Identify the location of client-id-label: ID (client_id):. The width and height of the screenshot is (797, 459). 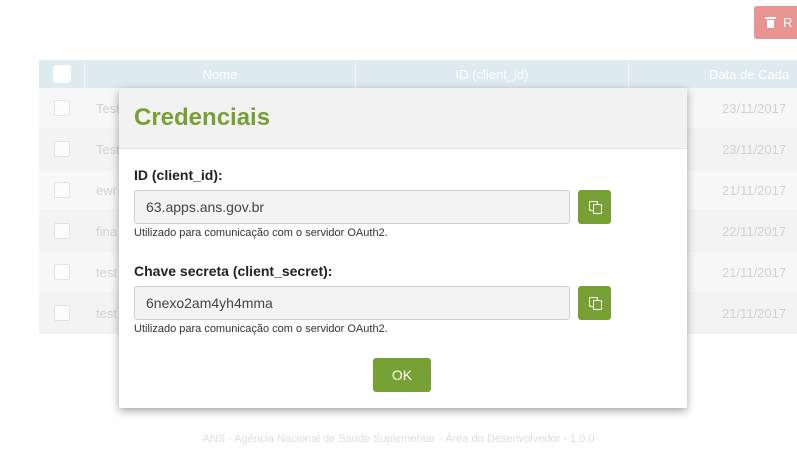
(178, 175).